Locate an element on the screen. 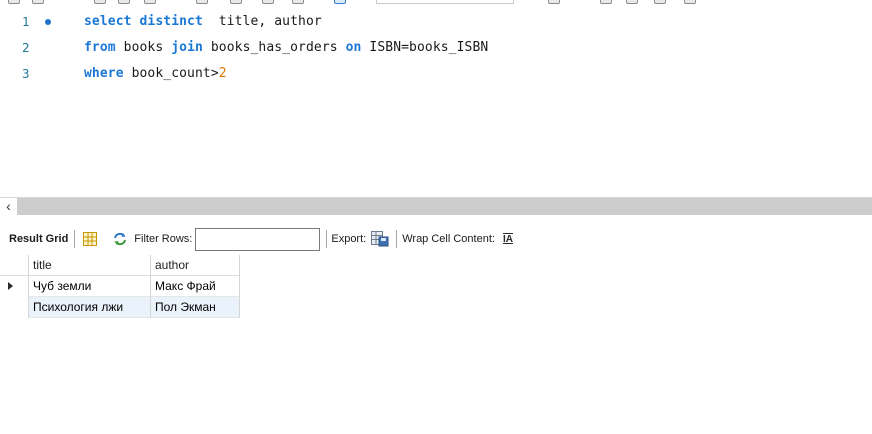 The image size is (872, 434). beautify-icon is located at coordinates (554, 2).